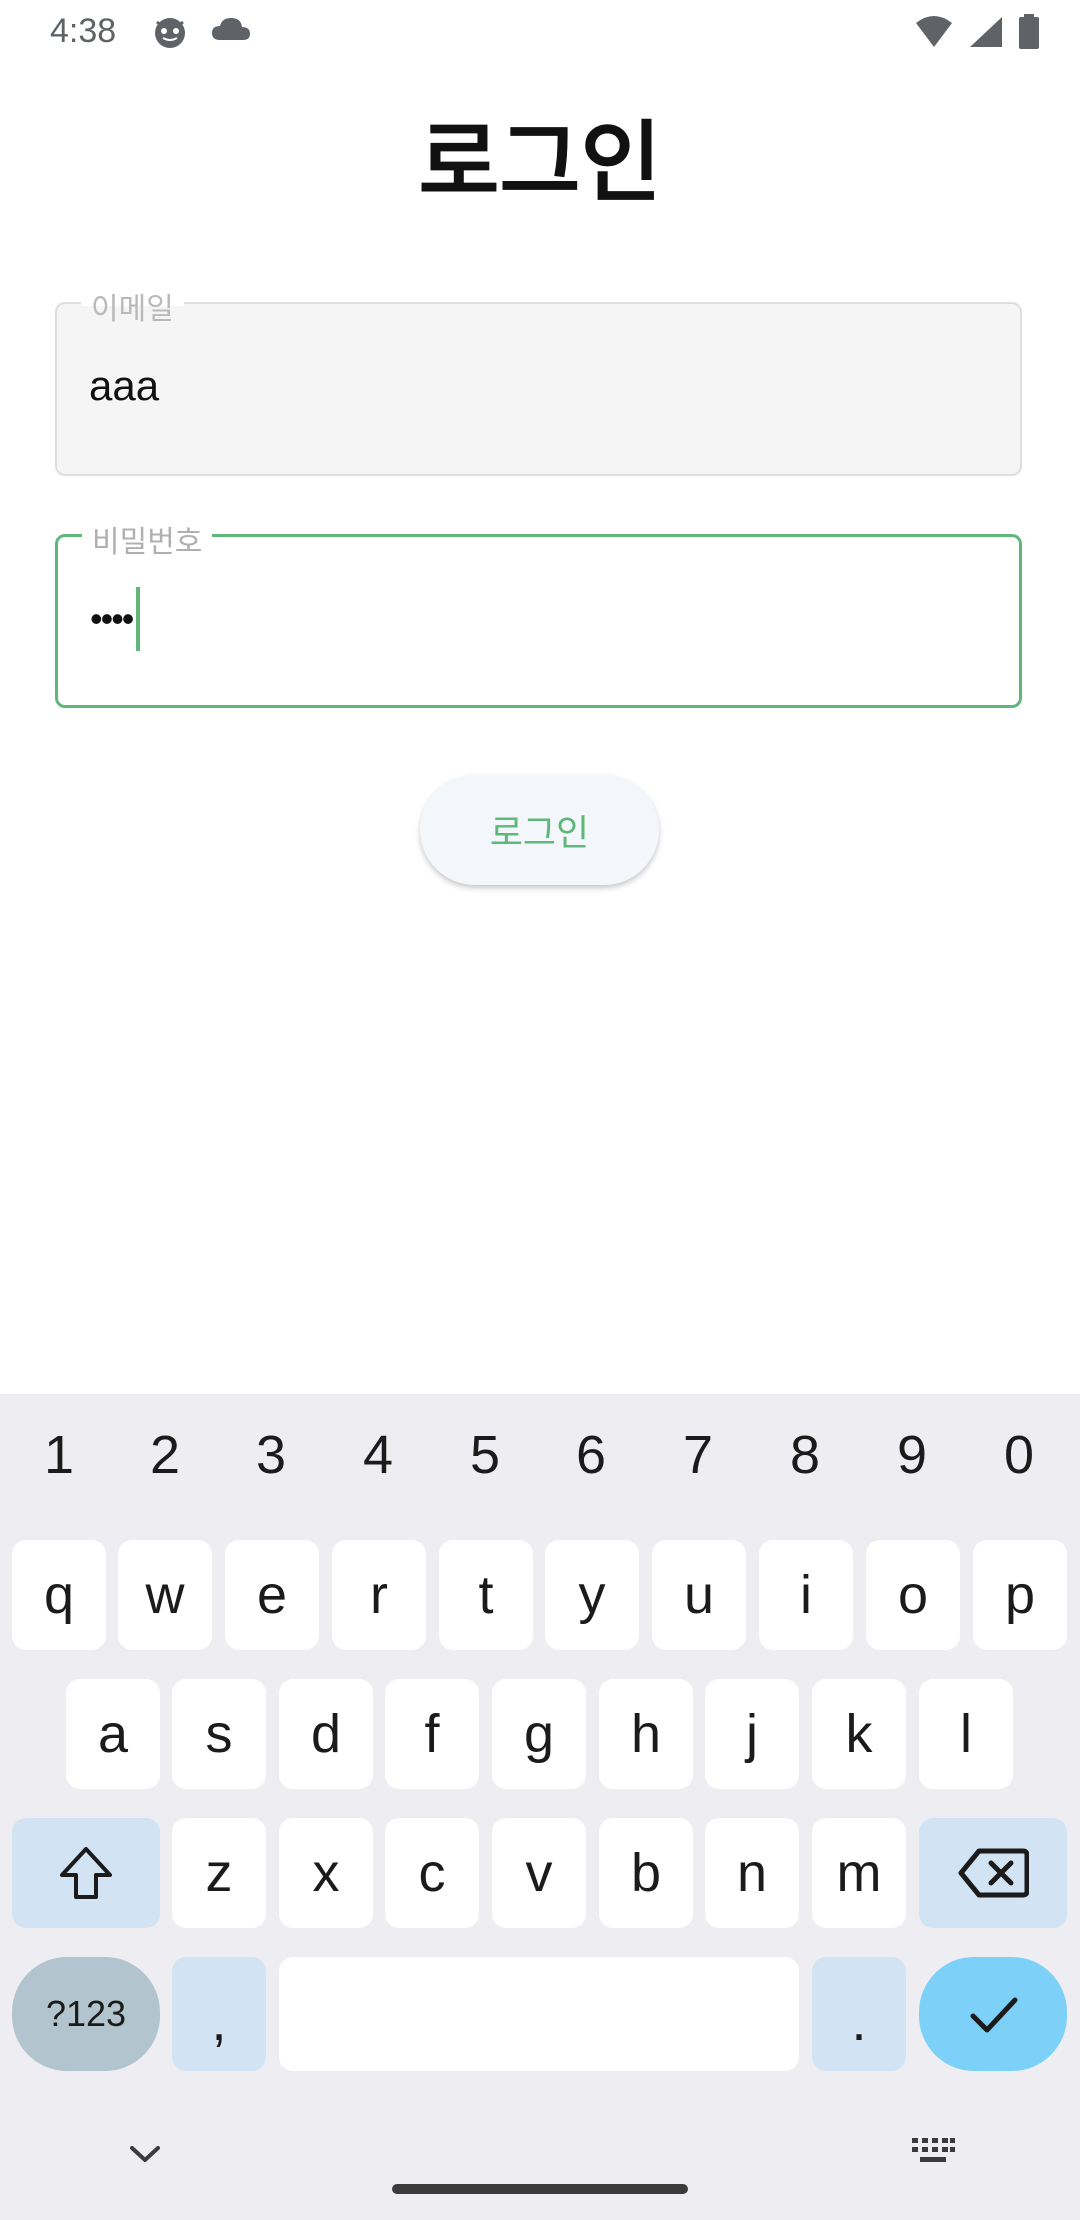  I want to click on password-field-value: ••••, so click(112, 618).